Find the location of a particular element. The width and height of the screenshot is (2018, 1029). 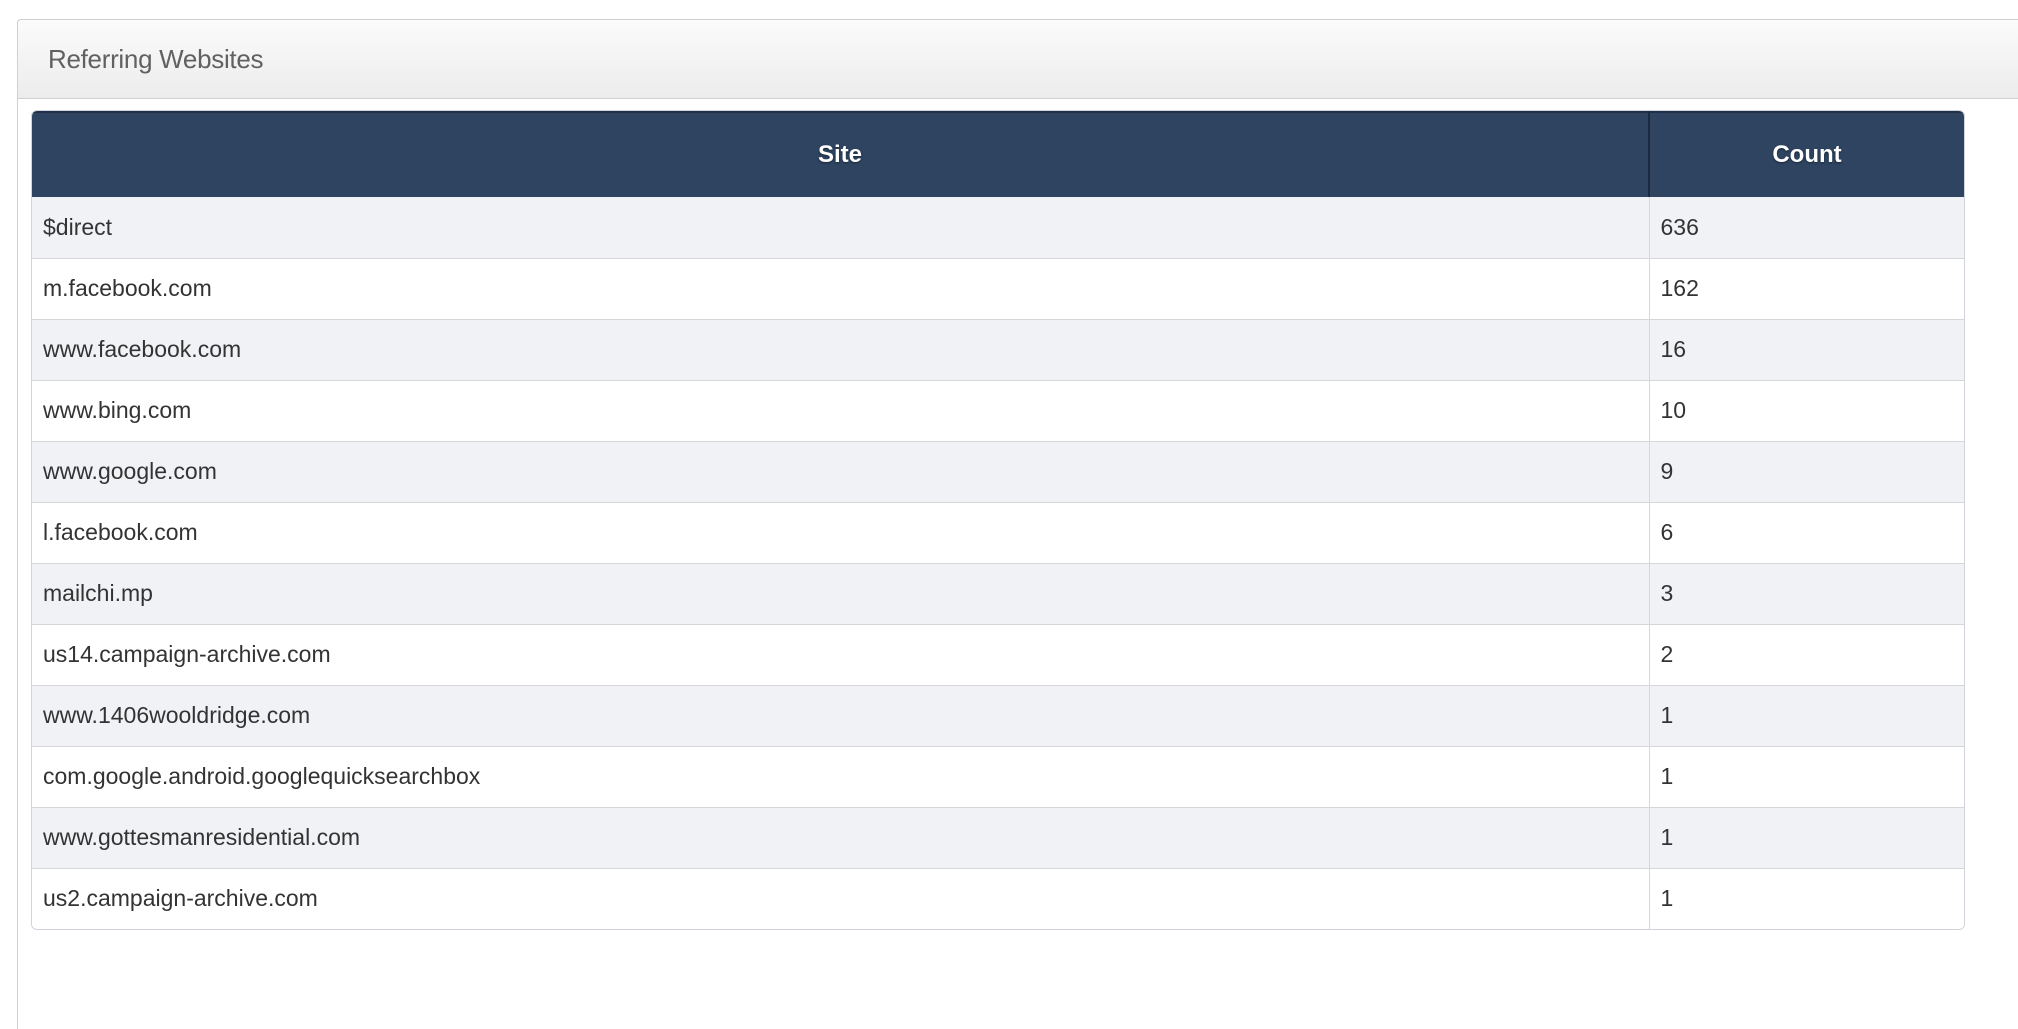

site-cell: us14.campaign-archive.com is located at coordinates (841, 654).